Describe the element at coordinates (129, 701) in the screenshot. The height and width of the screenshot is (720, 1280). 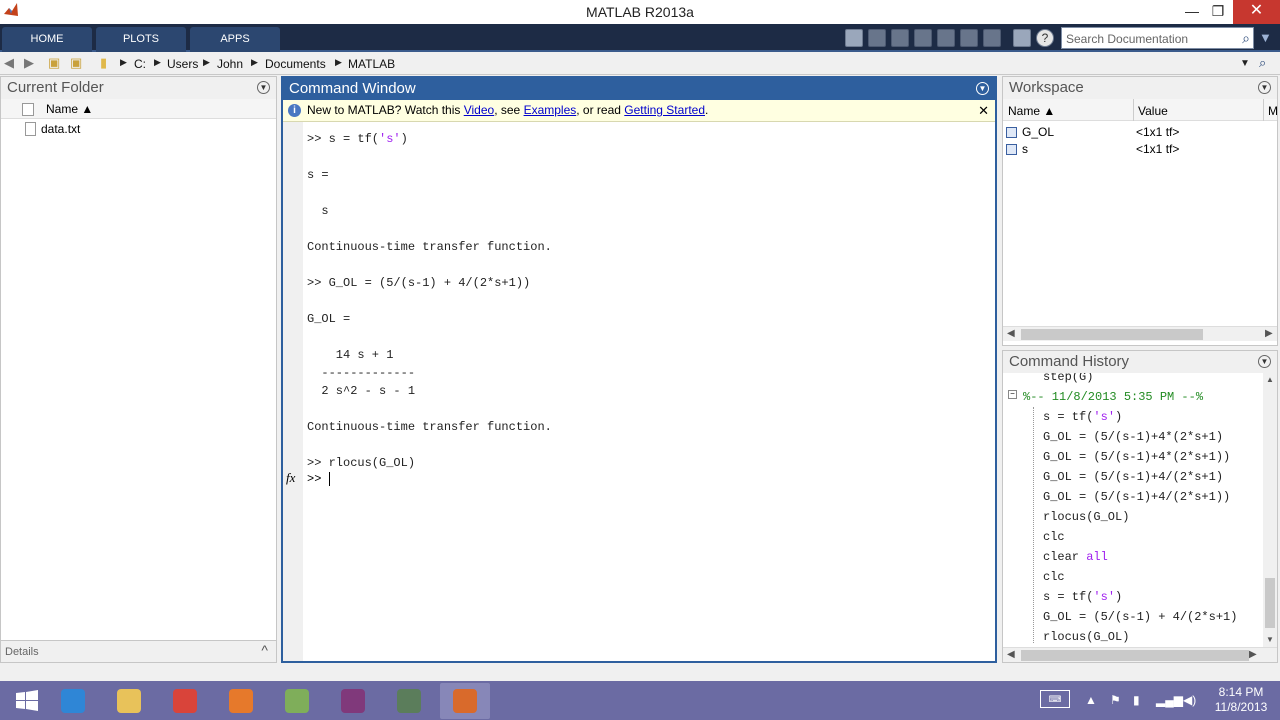
I see `taskbar-file-explorer-button` at that location.